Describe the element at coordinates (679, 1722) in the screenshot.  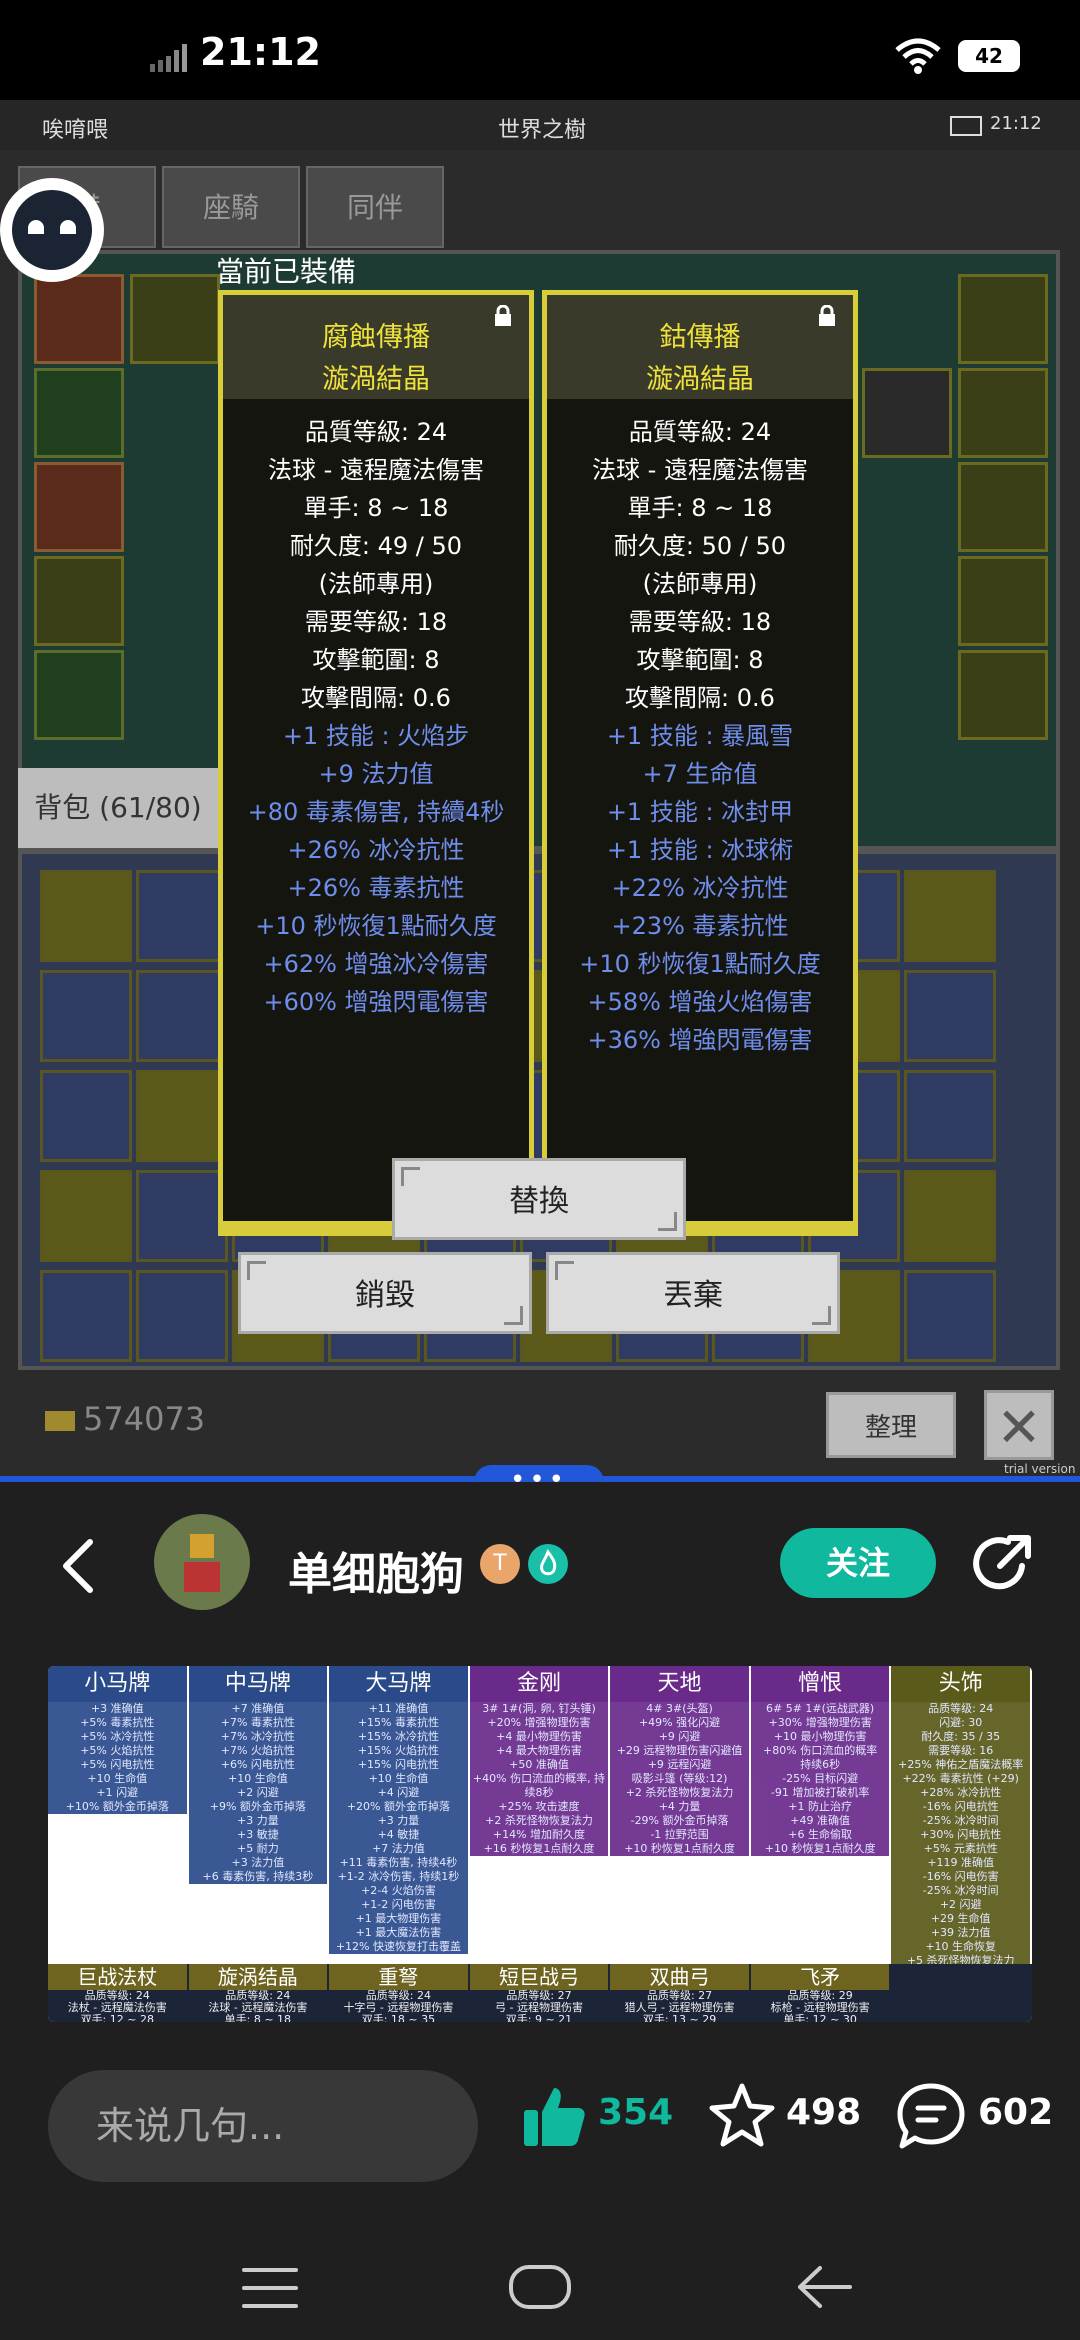
I see `column-stat: +49% 强化闪避` at that location.